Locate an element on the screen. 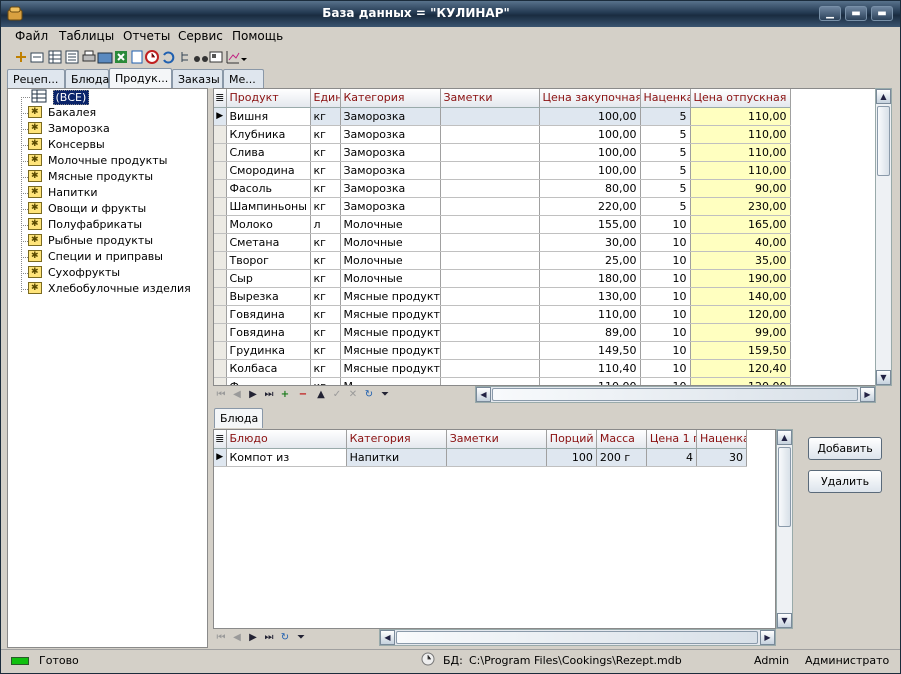  products-vscroll: ▲ ▼ is located at coordinates (883, 237).